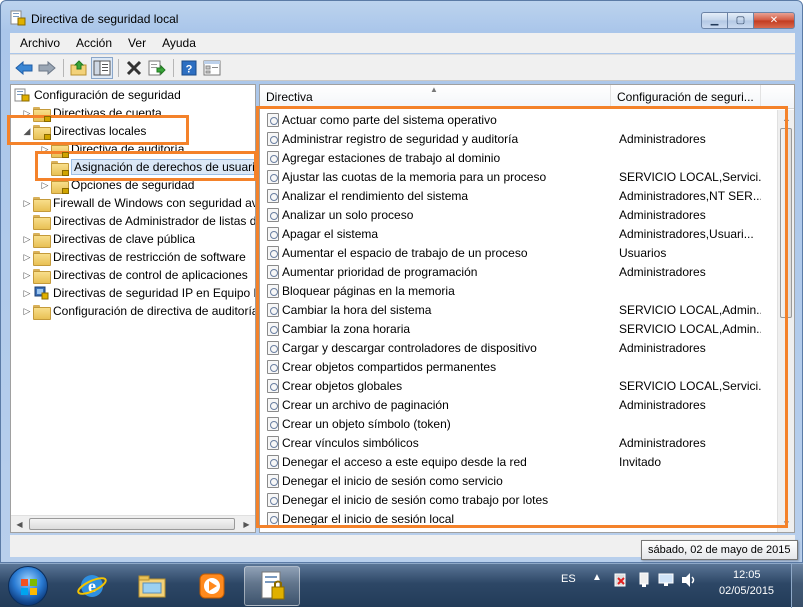  I want to click on close-button: ✕, so click(774, 20).